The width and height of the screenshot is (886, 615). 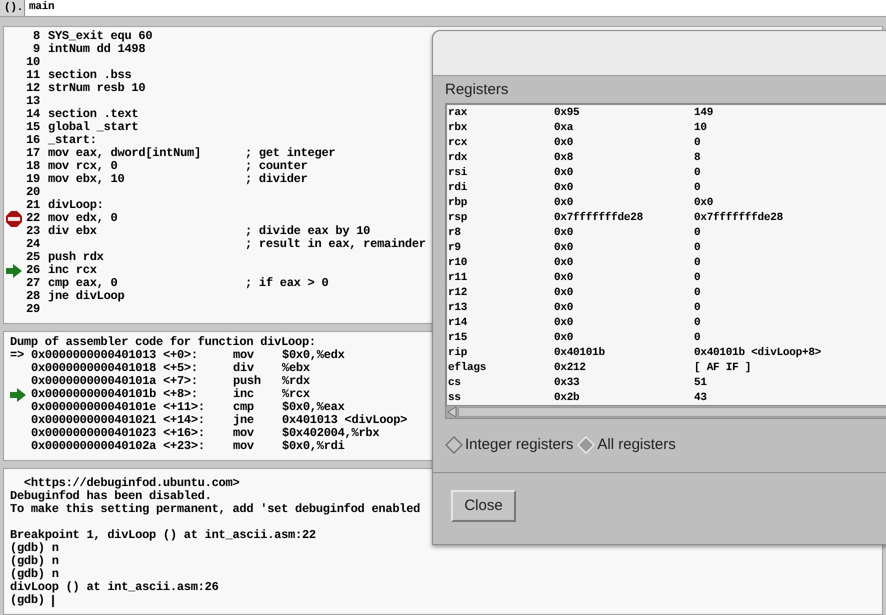 What do you see at coordinates (118, 446) in the screenshot?
I see `instruction-address: 0x000000000040102a <+23>:` at bounding box center [118, 446].